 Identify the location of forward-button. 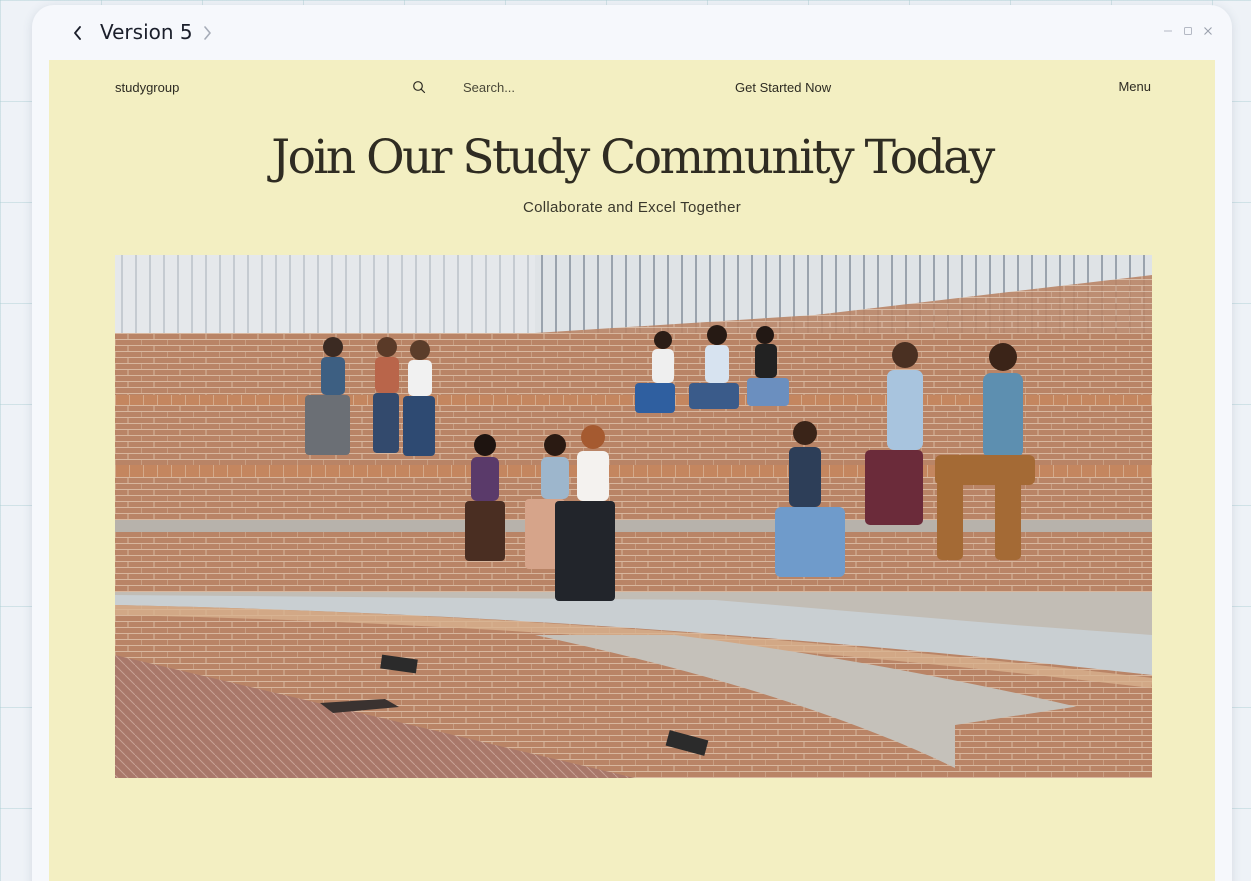
(207, 33).